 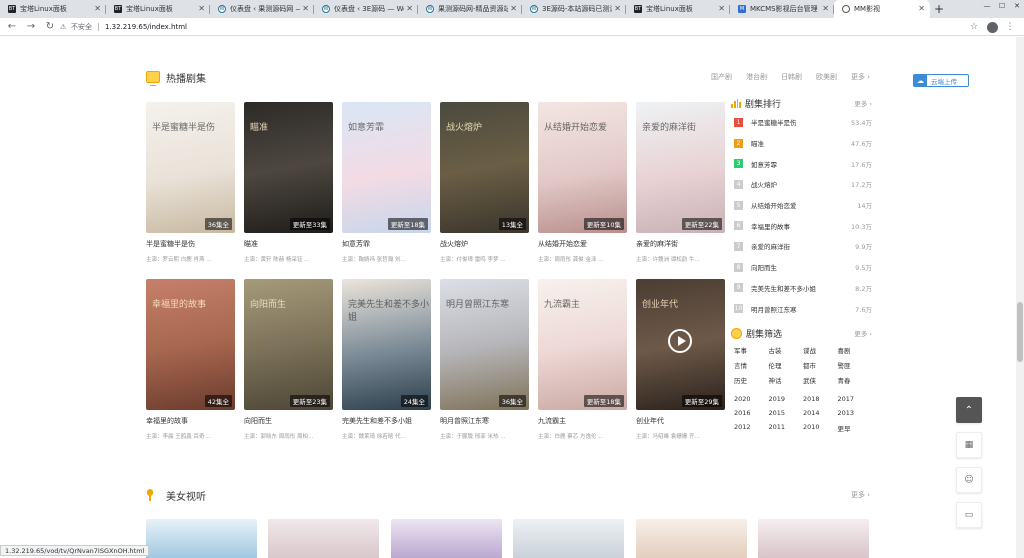 What do you see at coordinates (582, 167) in the screenshot?
I see `show-poster: 从结婚开始恋爱 更新至10集` at bounding box center [582, 167].